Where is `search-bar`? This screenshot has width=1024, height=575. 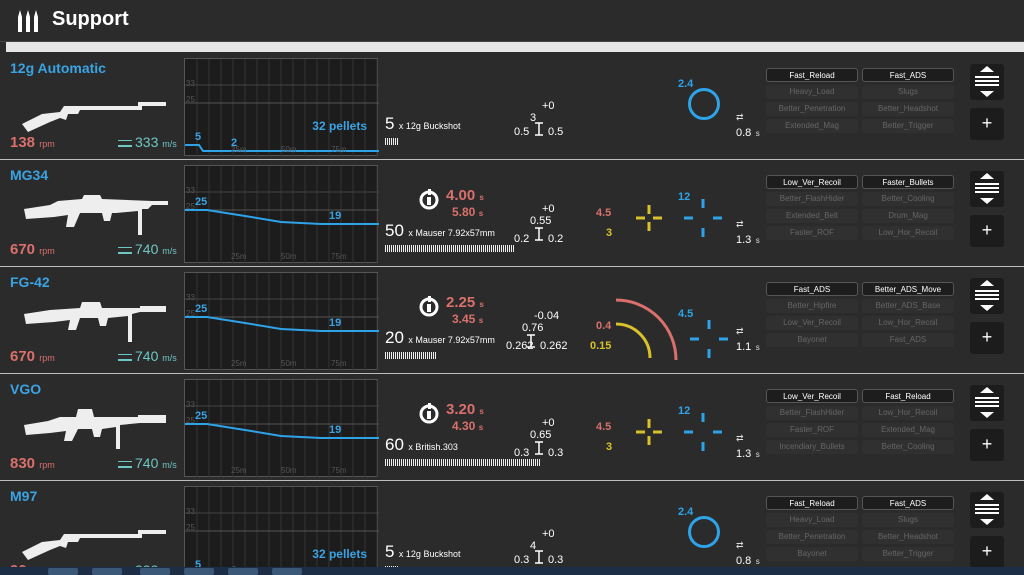
search-bar is located at coordinates (515, 47).